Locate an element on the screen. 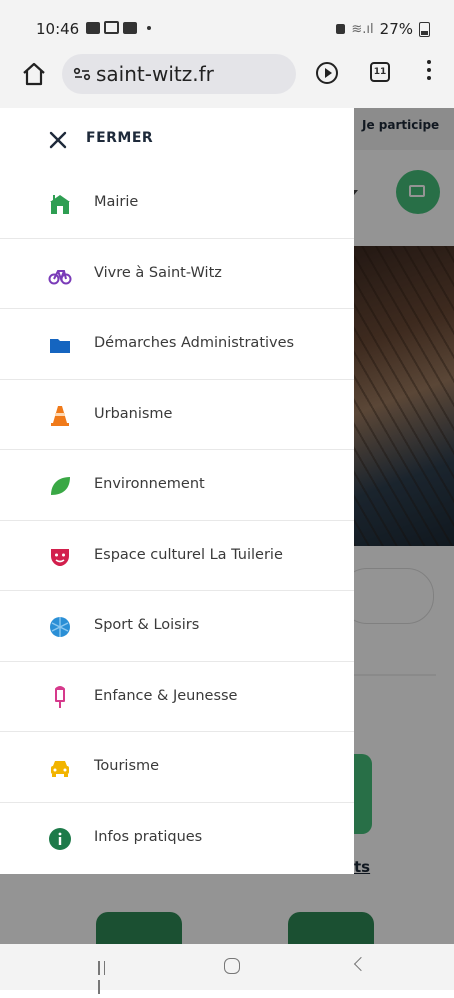  menu-item-label: Urbanisme is located at coordinates (133, 413).